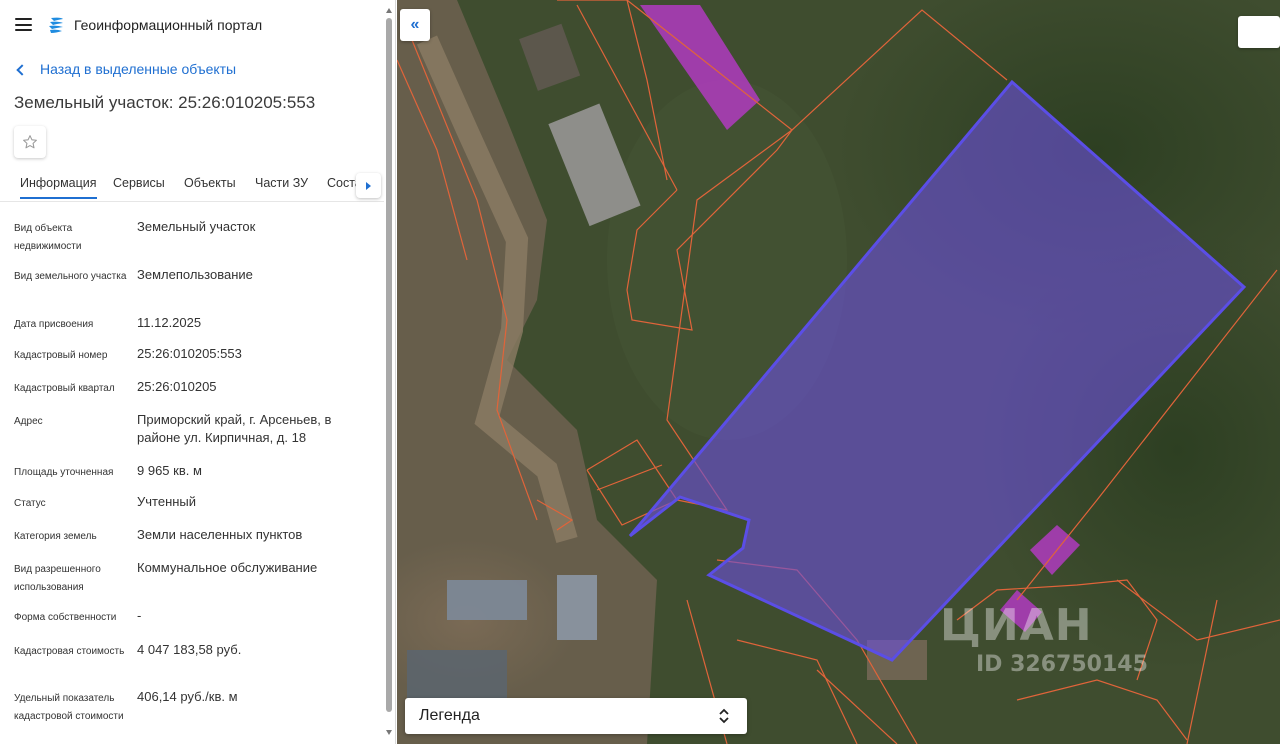  I want to click on object-title: Земельный участок: 25:26:010205:553, so click(165, 102).